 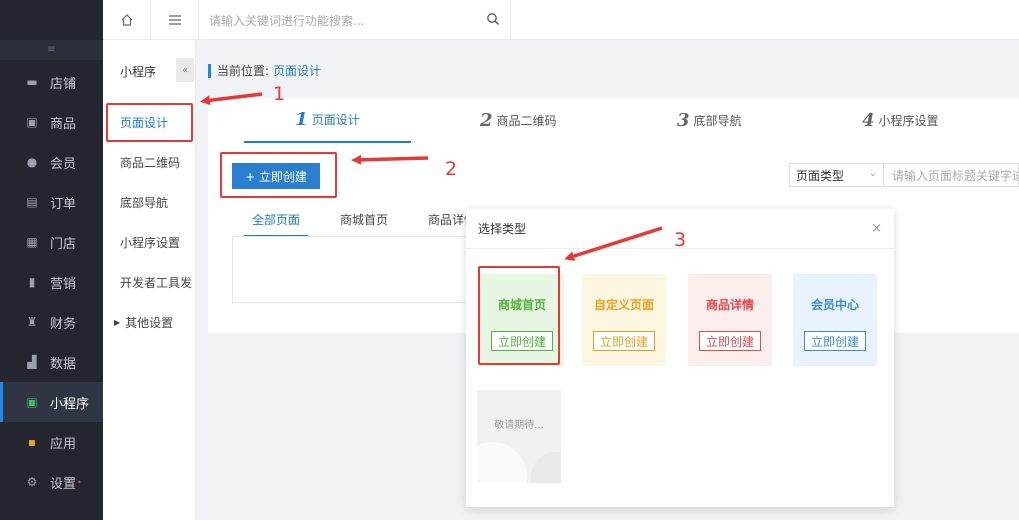 What do you see at coordinates (63, 364) in the screenshot?
I see `sidebar-item-label: 数据` at bounding box center [63, 364].